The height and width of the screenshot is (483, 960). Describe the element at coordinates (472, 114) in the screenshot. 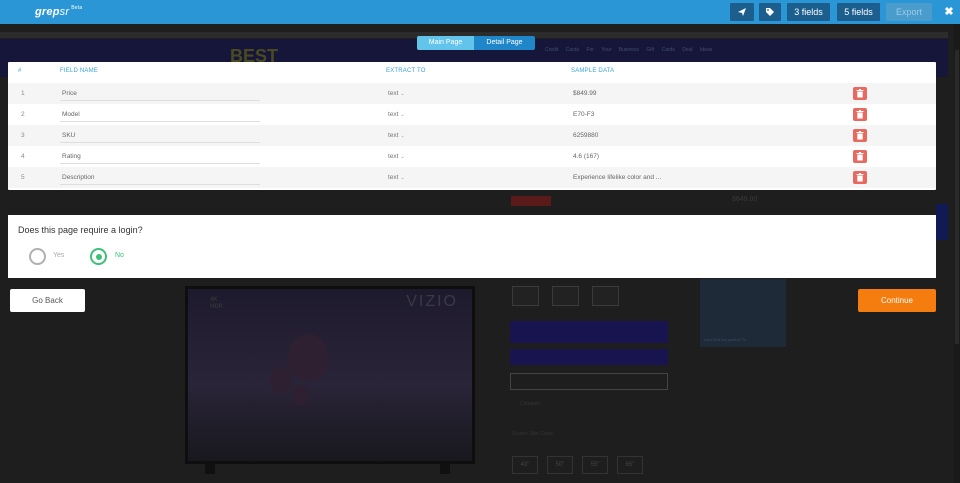

I see `table-row: 2 Model text ⌄ E70-F3` at that location.